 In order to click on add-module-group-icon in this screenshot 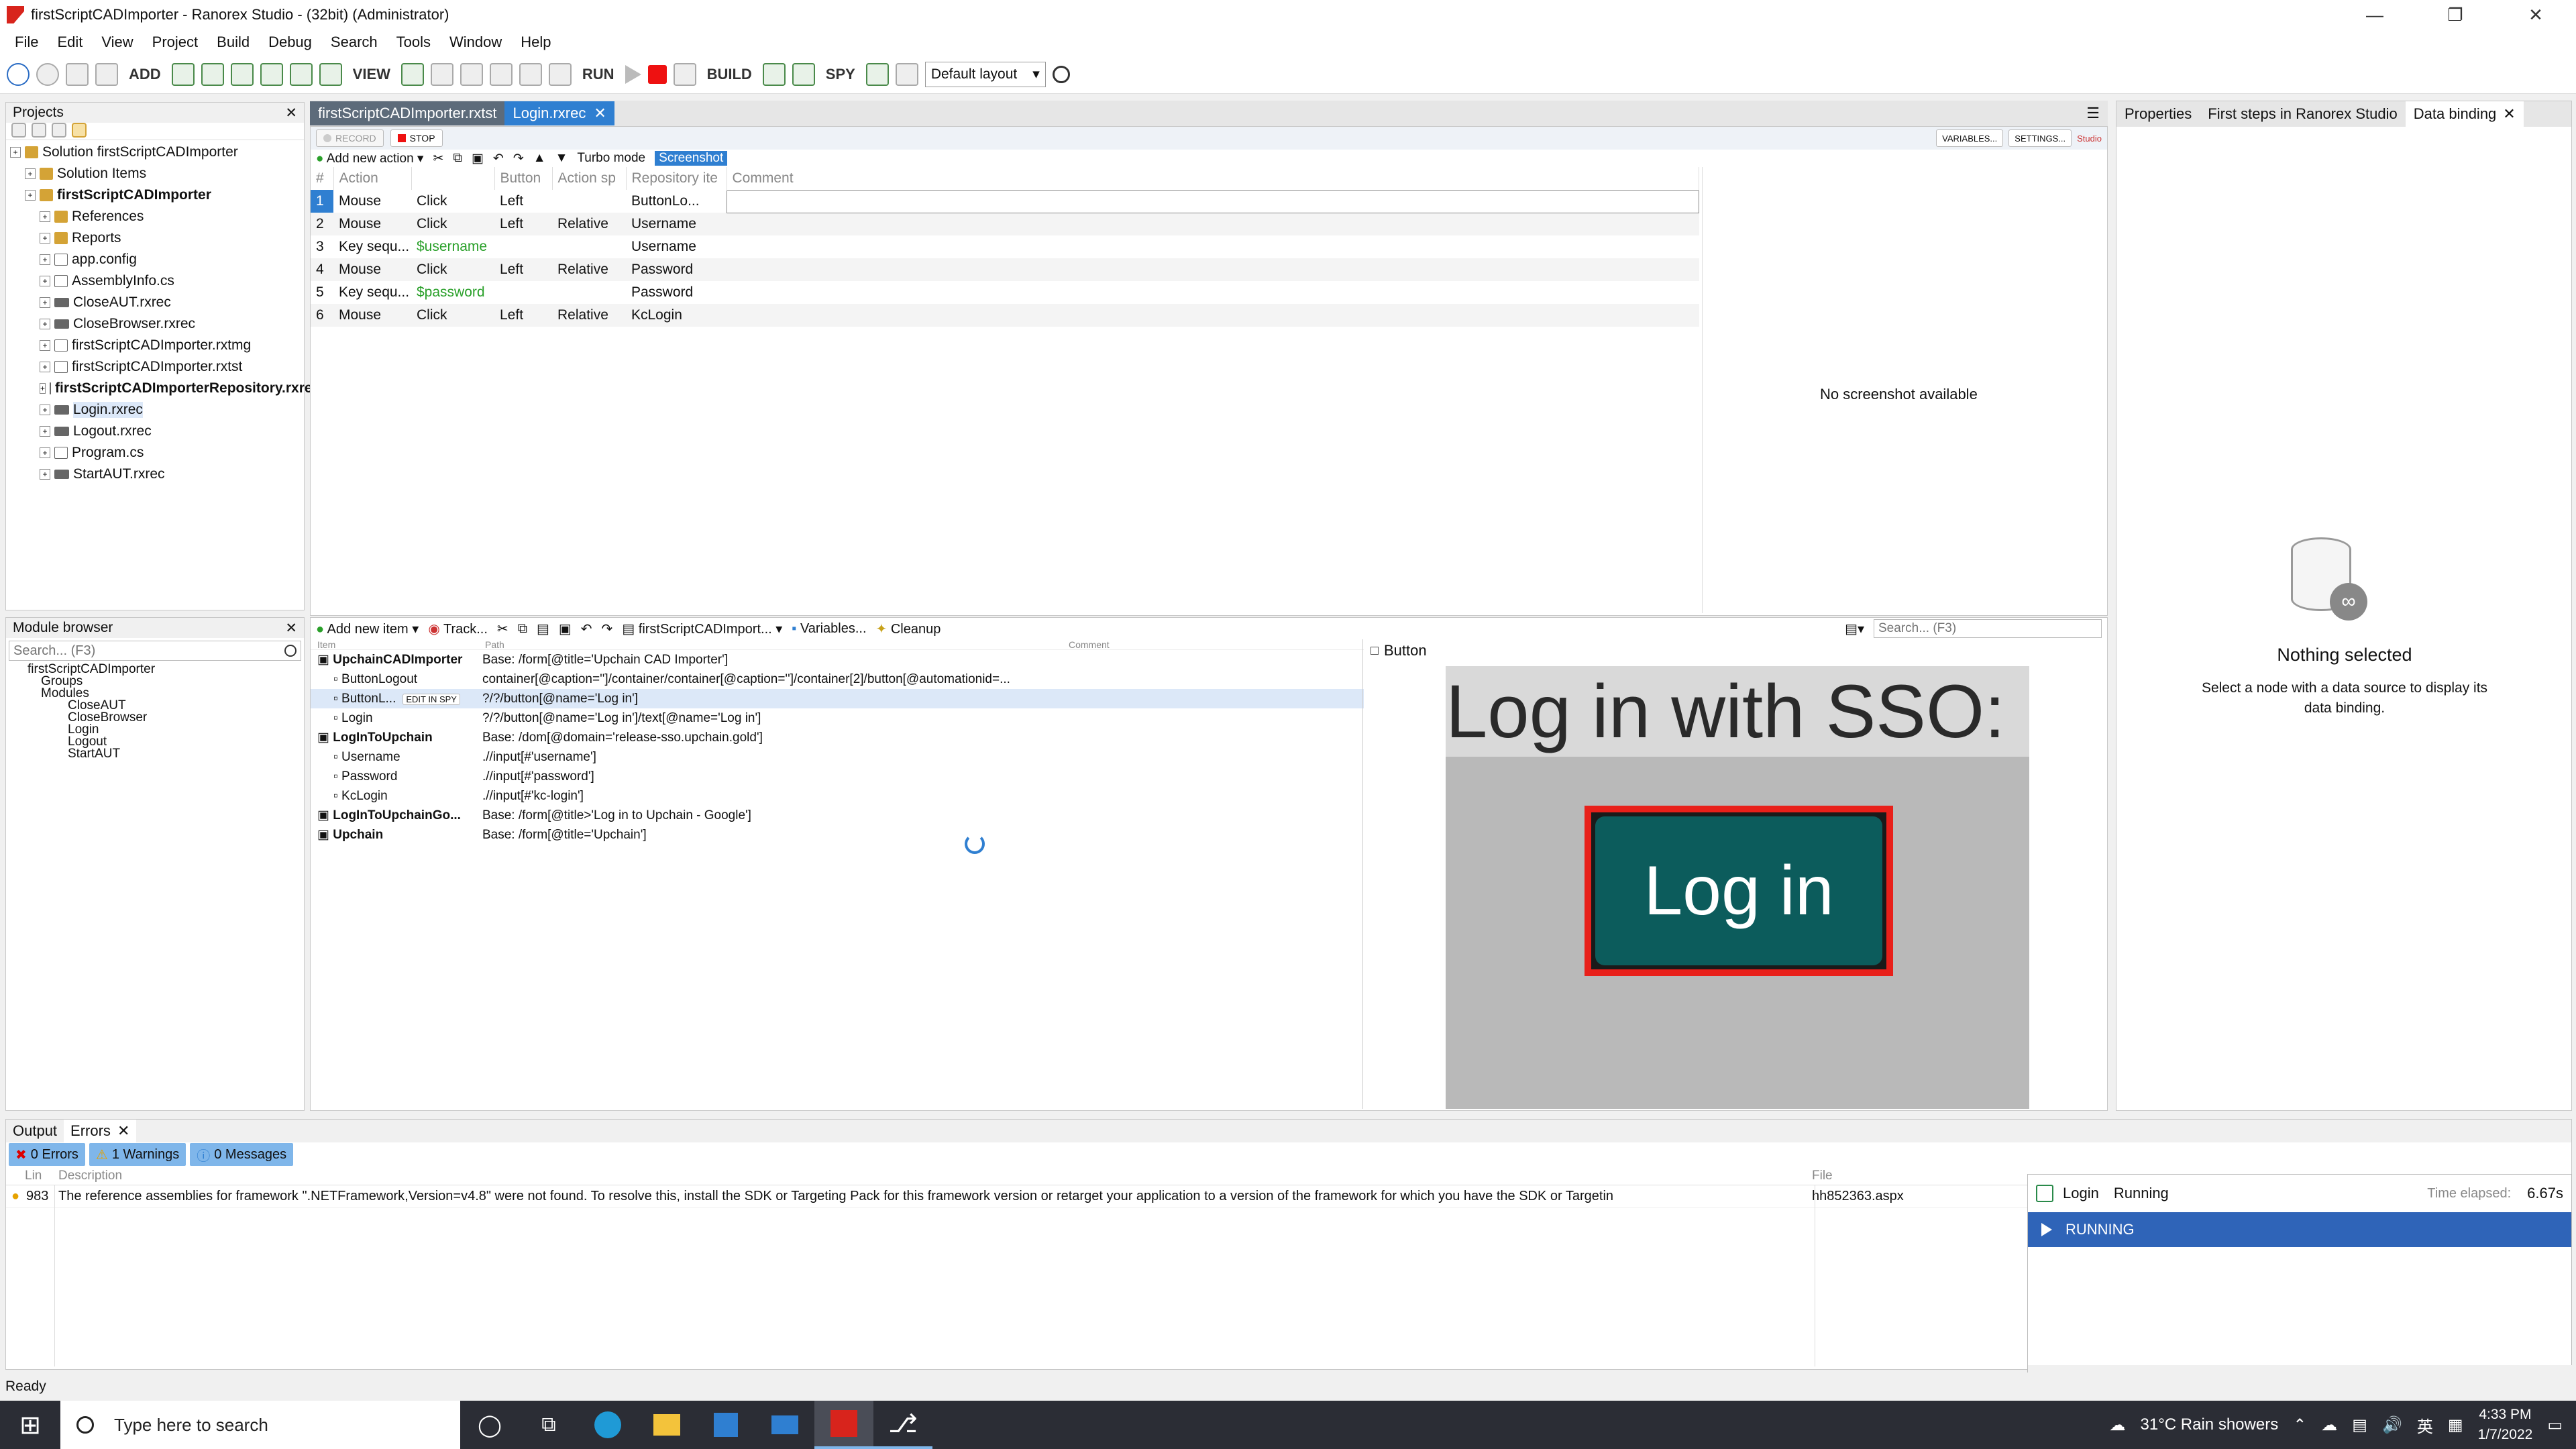, I will do `click(271, 74)`.